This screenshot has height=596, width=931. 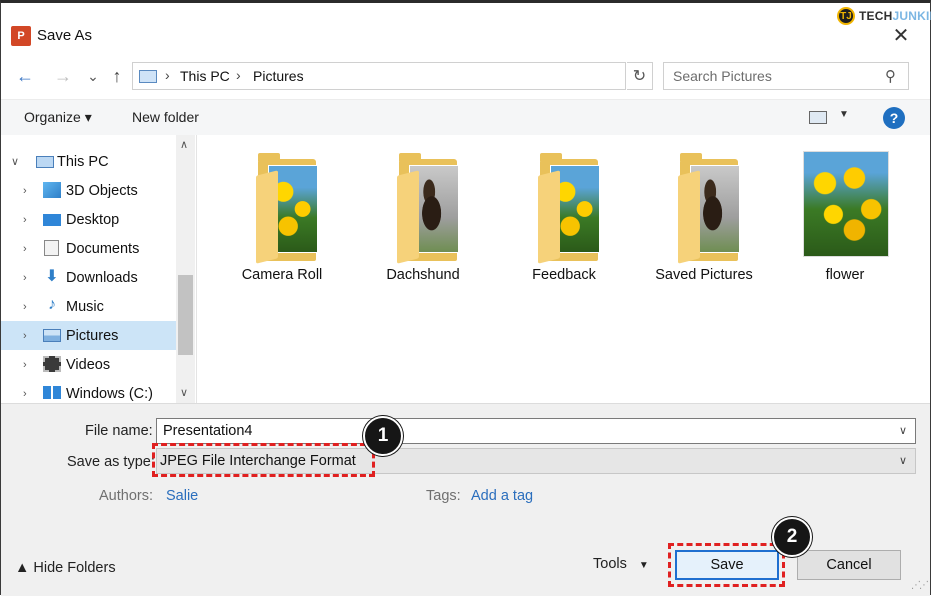 What do you see at coordinates (52, 190) in the screenshot?
I see `cube-icon` at bounding box center [52, 190].